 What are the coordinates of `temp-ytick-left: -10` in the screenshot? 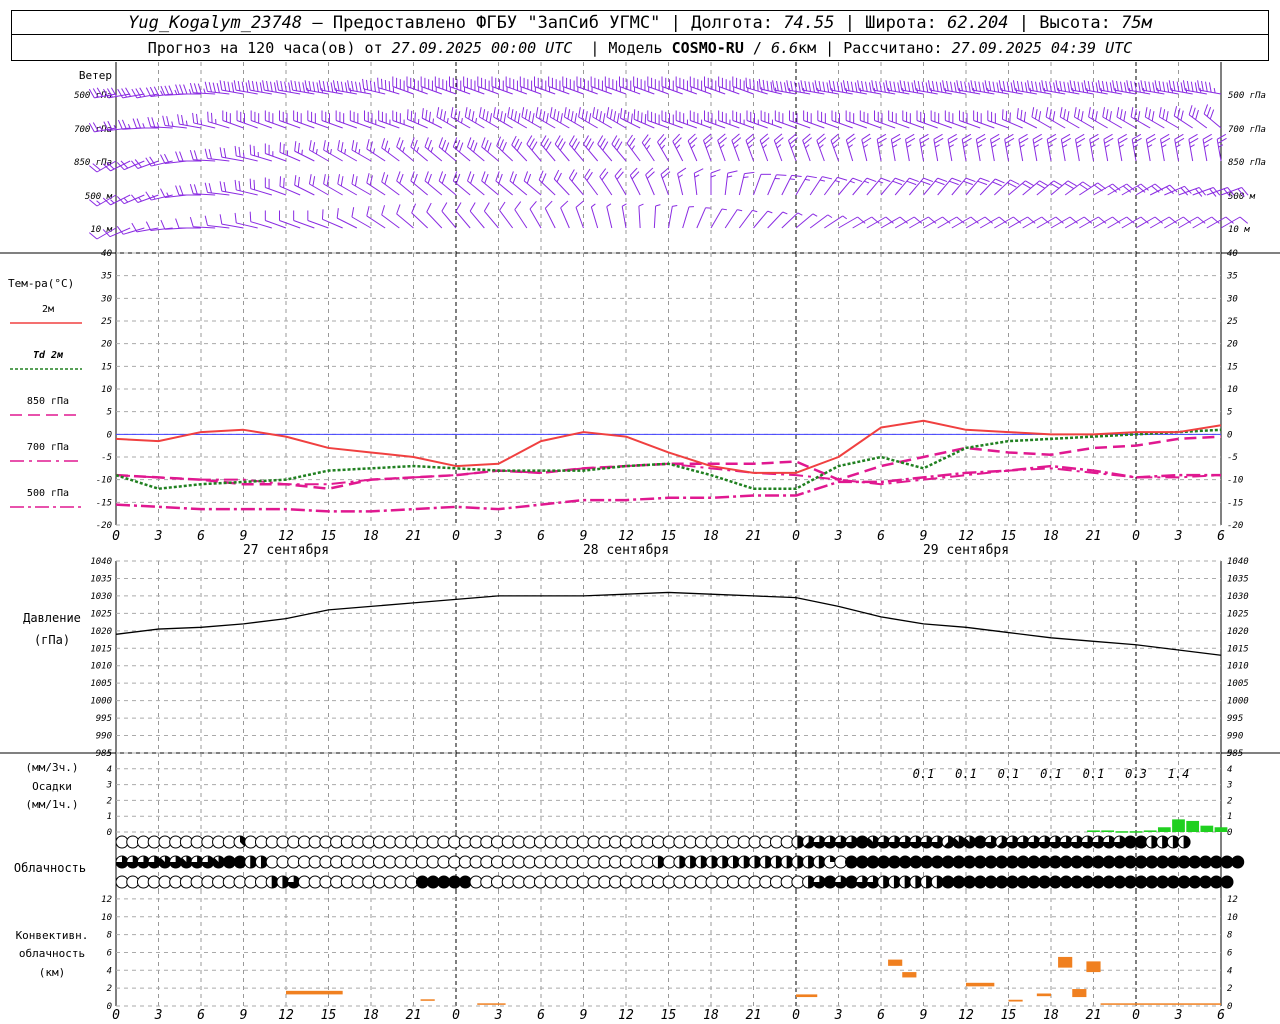 It's located at (104, 481).